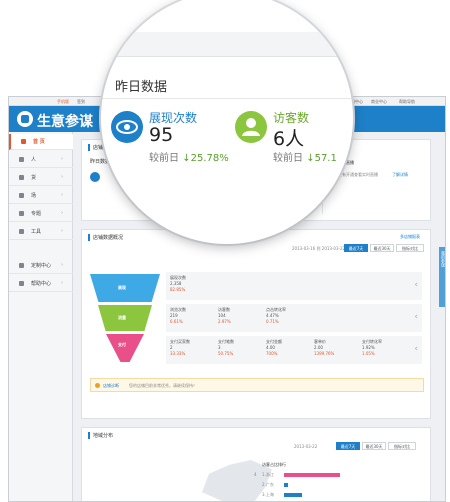  Describe the element at coordinates (224, 321) in the screenshot. I see `metric-change: 2.97%` at that location.